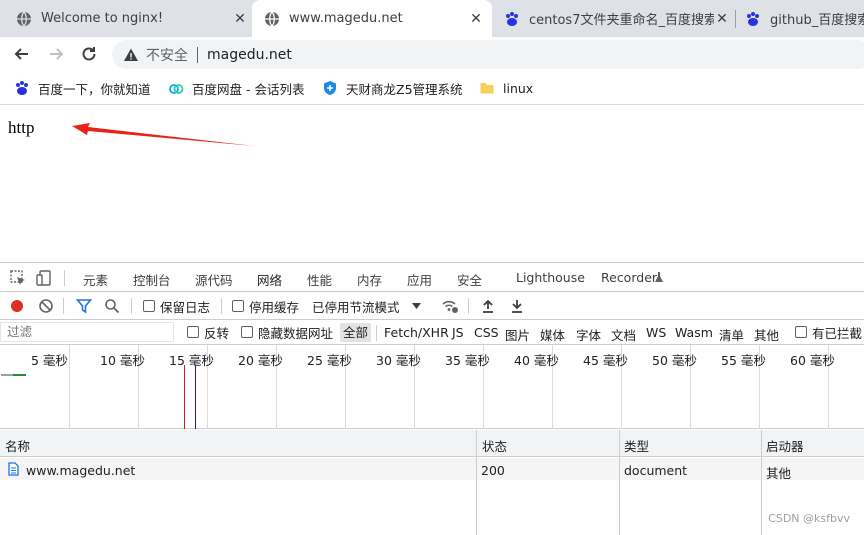 The image size is (864, 535). What do you see at coordinates (552, 334) in the screenshot?
I see `filter-type-media: 媒体` at bounding box center [552, 334].